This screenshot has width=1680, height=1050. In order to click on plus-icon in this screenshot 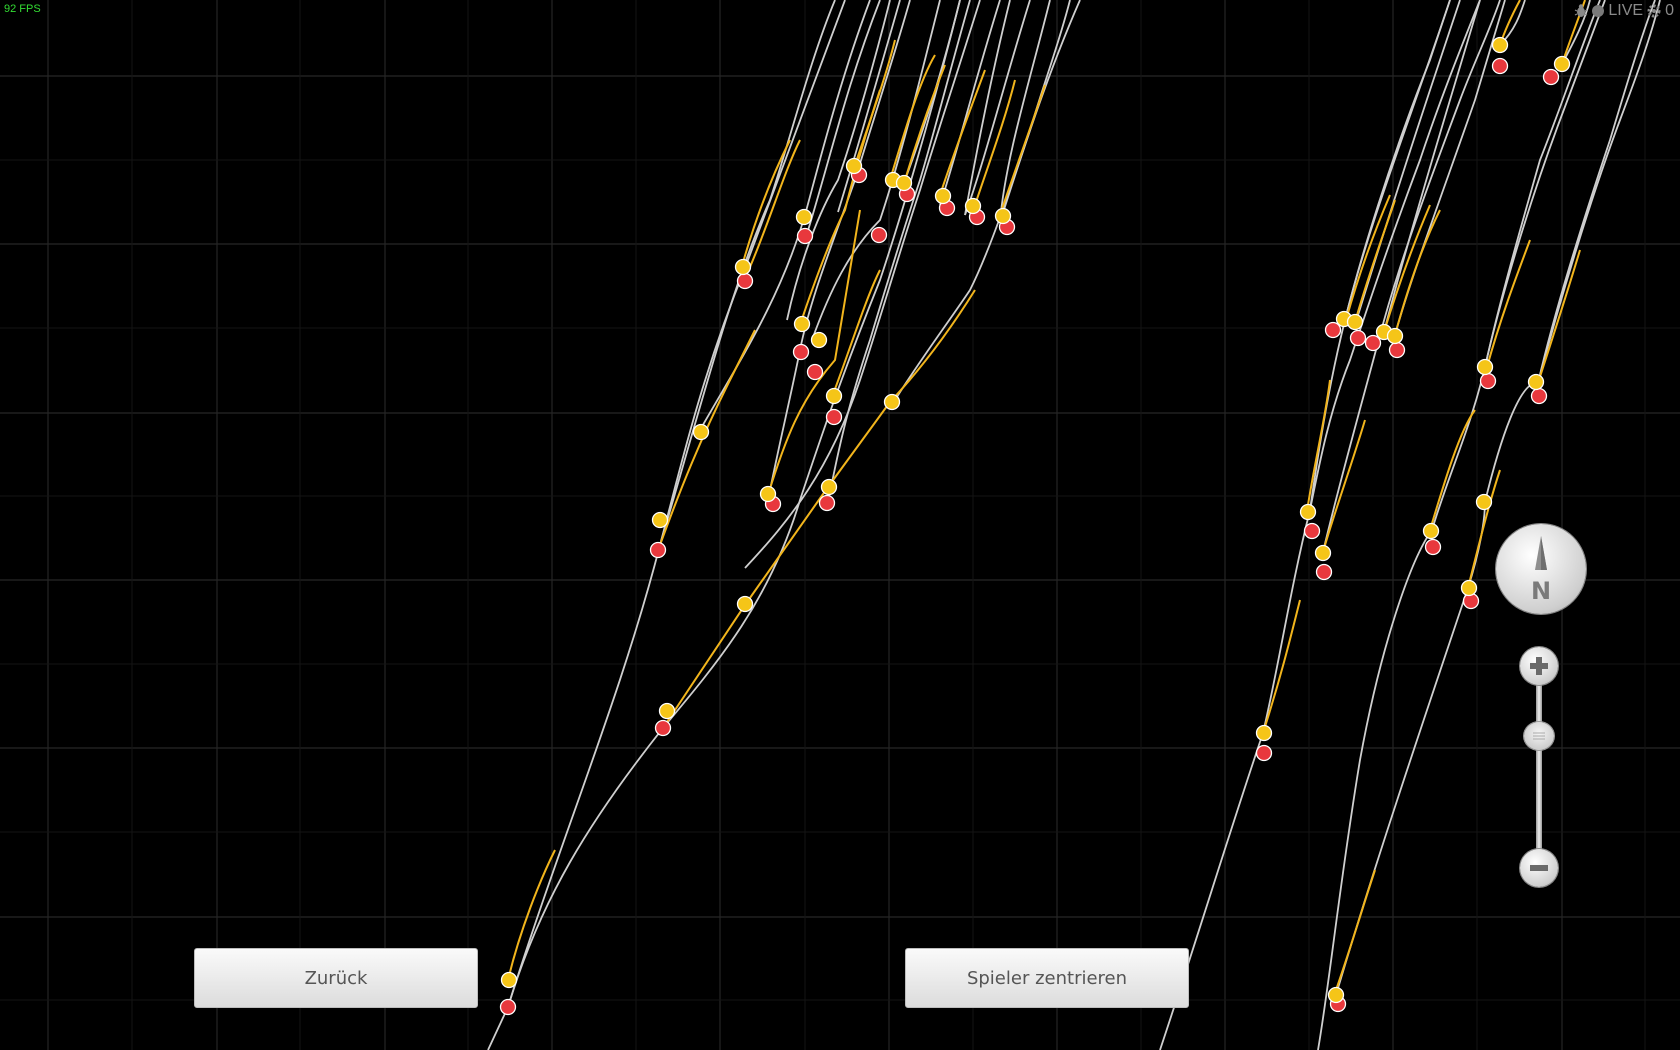, I will do `click(1539, 666)`.